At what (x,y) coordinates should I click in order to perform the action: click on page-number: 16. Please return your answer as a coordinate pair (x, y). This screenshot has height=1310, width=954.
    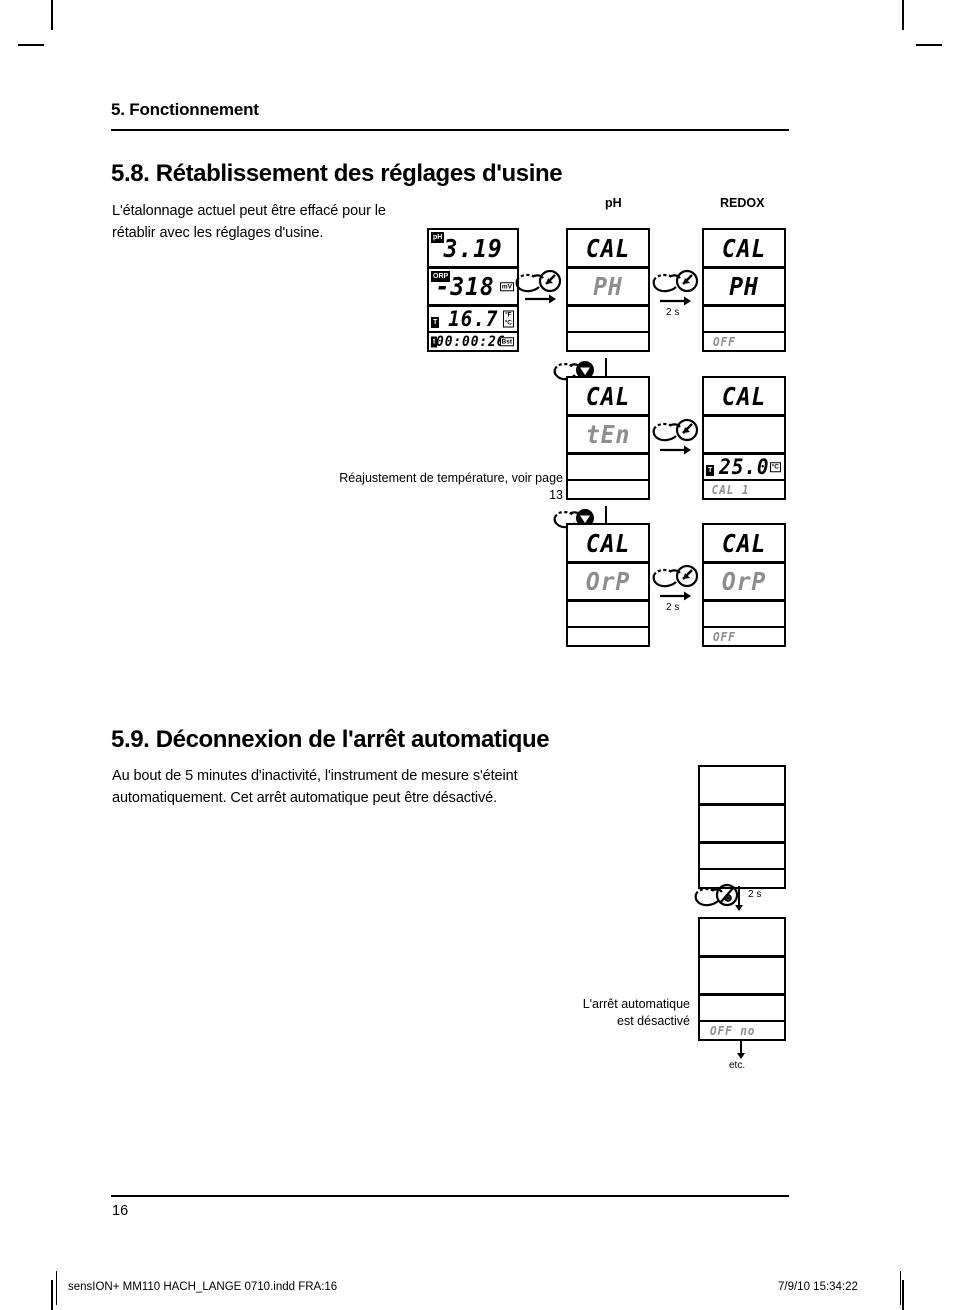
    Looking at the image, I should click on (120, 1211).